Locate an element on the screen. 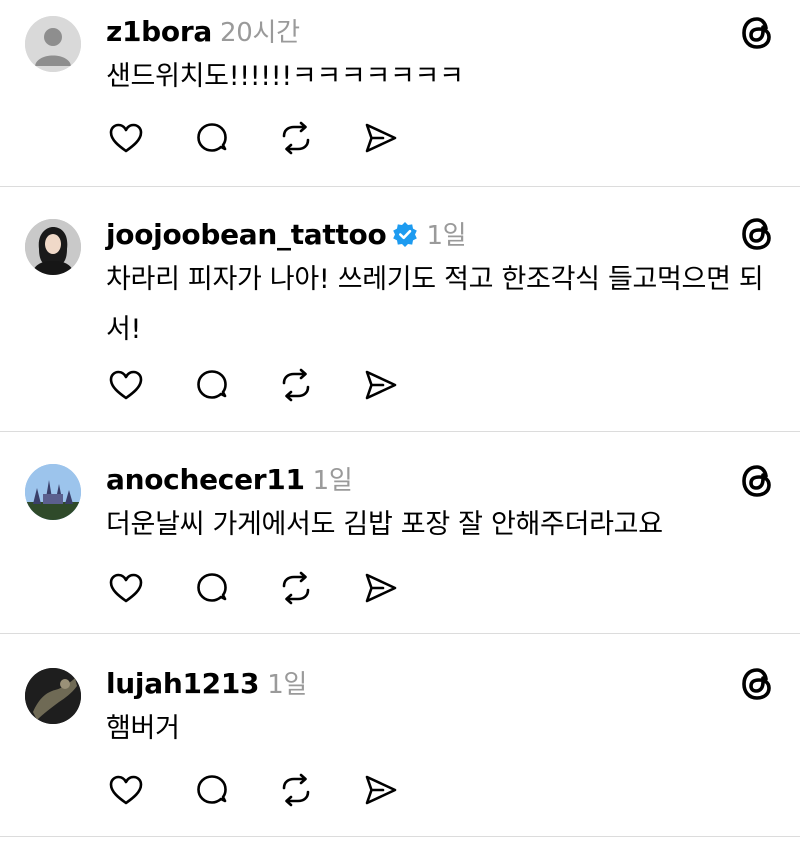  default-avatar-icon is located at coordinates (53, 44).